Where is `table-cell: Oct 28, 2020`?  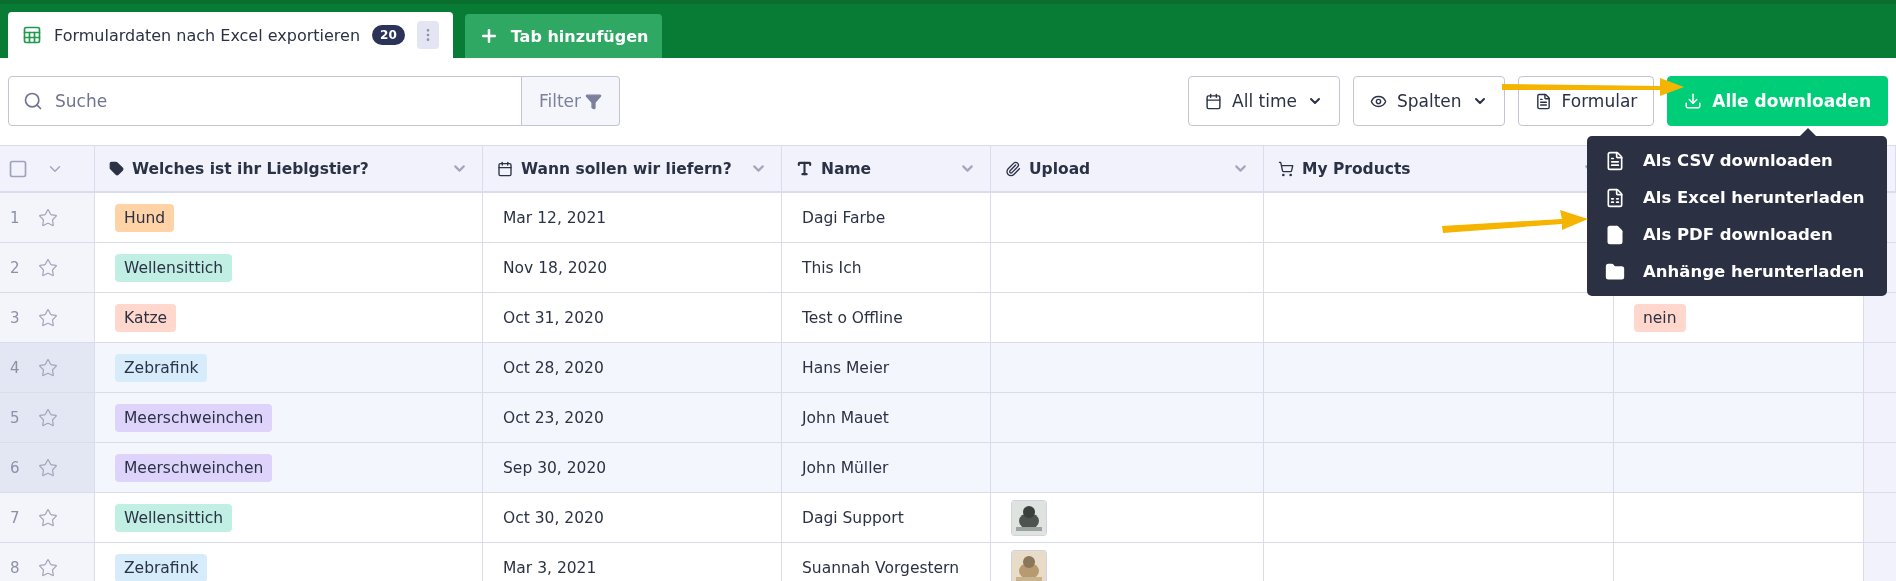 table-cell: Oct 28, 2020 is located at coordinates (632, 368).